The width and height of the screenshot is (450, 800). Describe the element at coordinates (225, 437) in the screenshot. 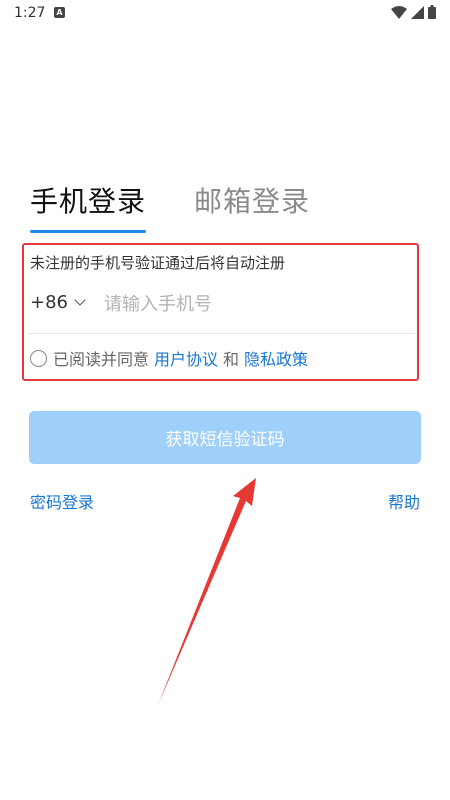

I see `get-sms-code-button: 获取短信验证码` at that location.